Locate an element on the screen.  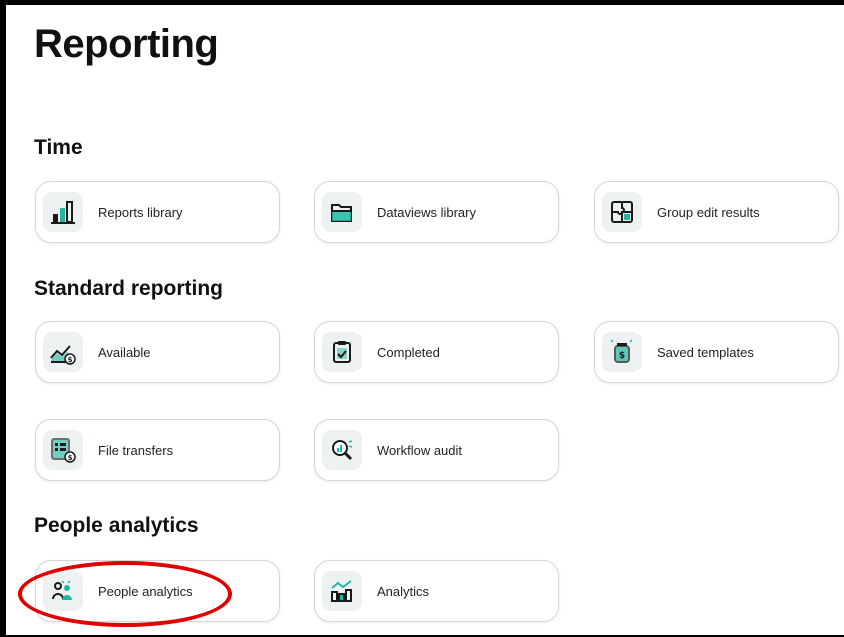
tile-analytics: Analytics is located at coordinates (436, 591).